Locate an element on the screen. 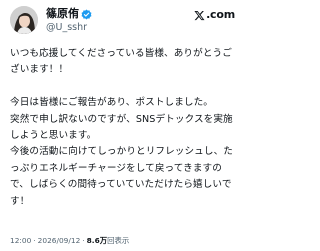 The image size is (320, 251). display-name: 篠原侑 is located at coordinates (62, 14).